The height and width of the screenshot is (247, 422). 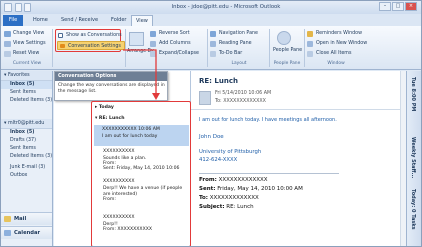 What do you see at coordinates (413, 94) in the screenshot?
I see `todo-appointment: Tue 8:00 PM` at bounding box center [413, 94].